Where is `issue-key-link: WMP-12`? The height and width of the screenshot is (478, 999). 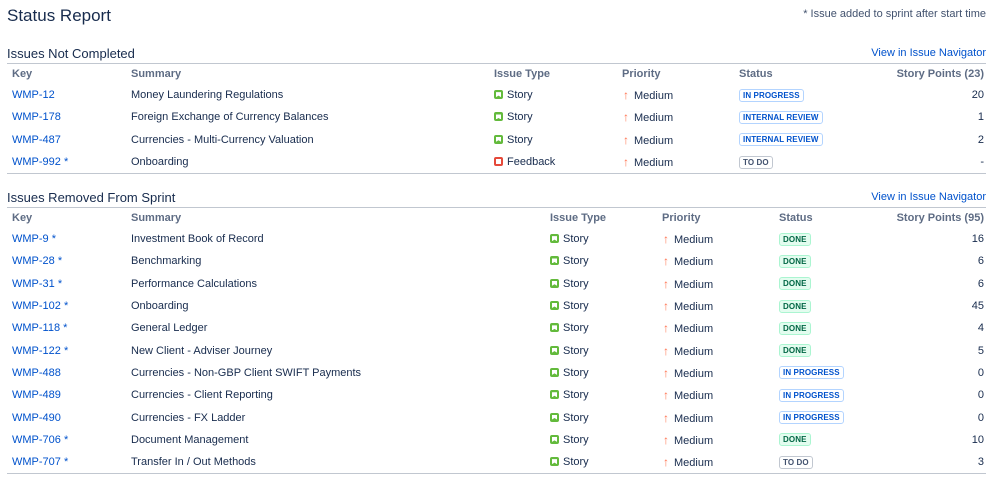 issue-key-link: WMP-12 is located at coordinates (33, 95).